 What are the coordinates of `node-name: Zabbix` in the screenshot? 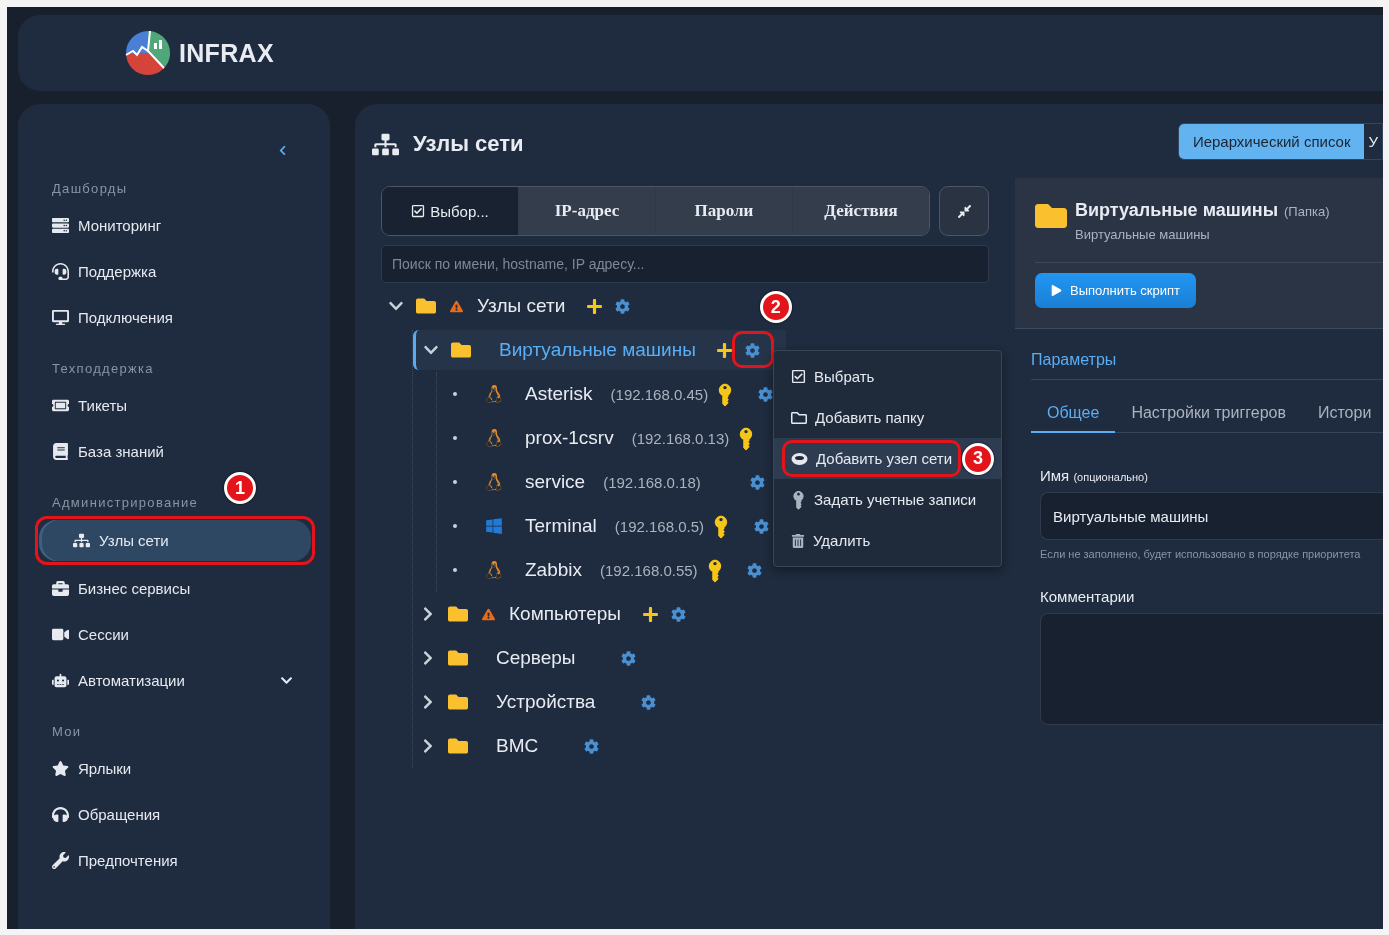 It's located at (554, 570).